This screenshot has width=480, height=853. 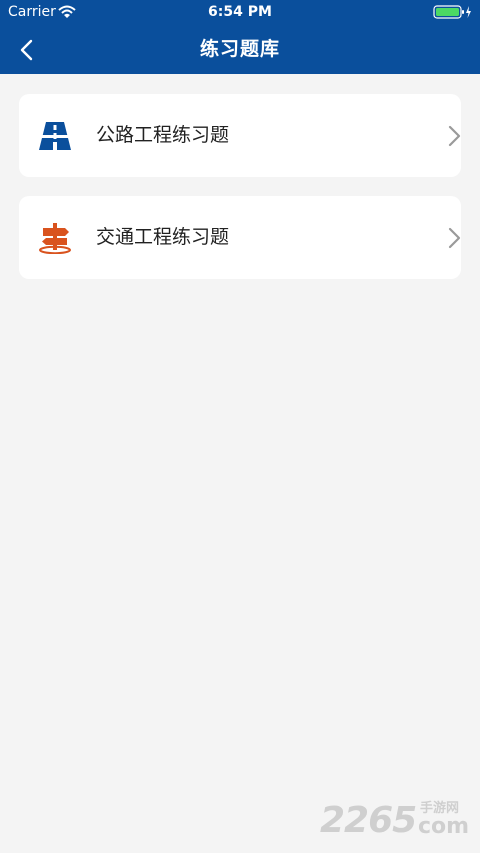 I want to click on watermark-number: 2265, so click(x=368, y=820).